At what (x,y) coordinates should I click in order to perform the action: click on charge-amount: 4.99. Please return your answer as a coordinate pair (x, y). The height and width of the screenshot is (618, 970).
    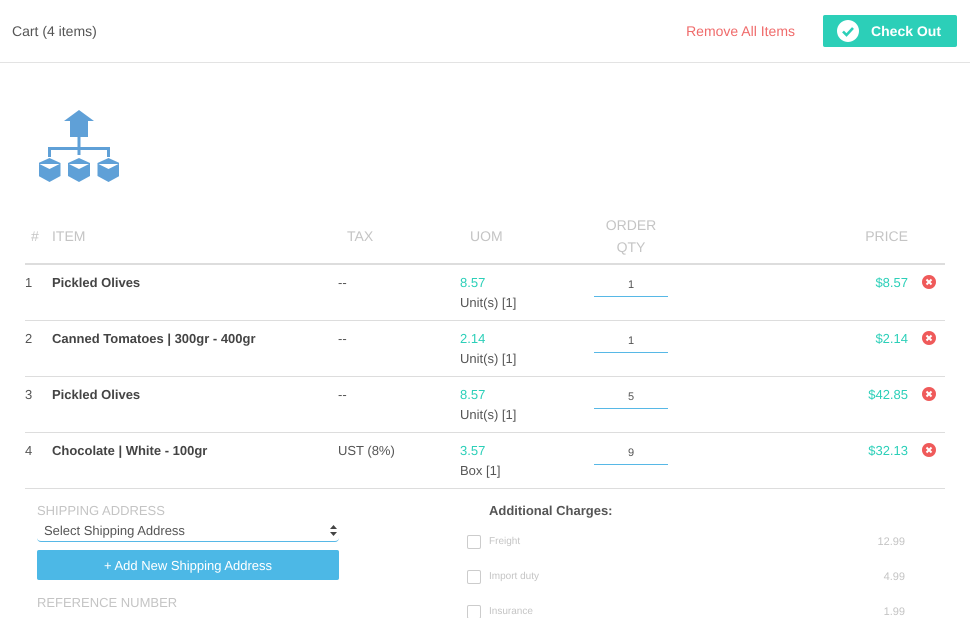
    Looking at the image, I should click on (894, 576).